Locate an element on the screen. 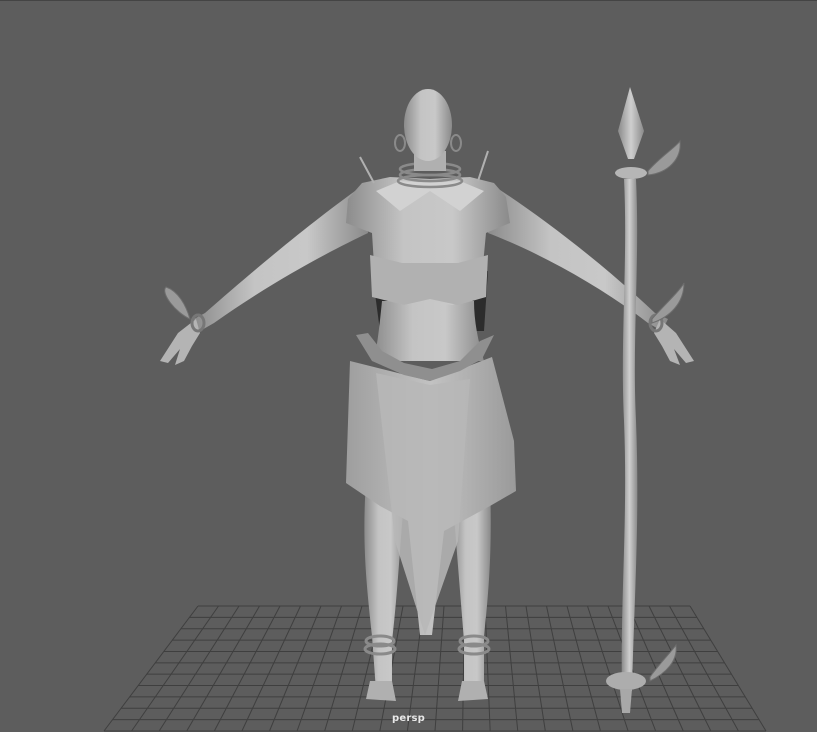 The width and height of the screenshot is (817, 732). spear-top-collar is located at coordinates (631, 173).